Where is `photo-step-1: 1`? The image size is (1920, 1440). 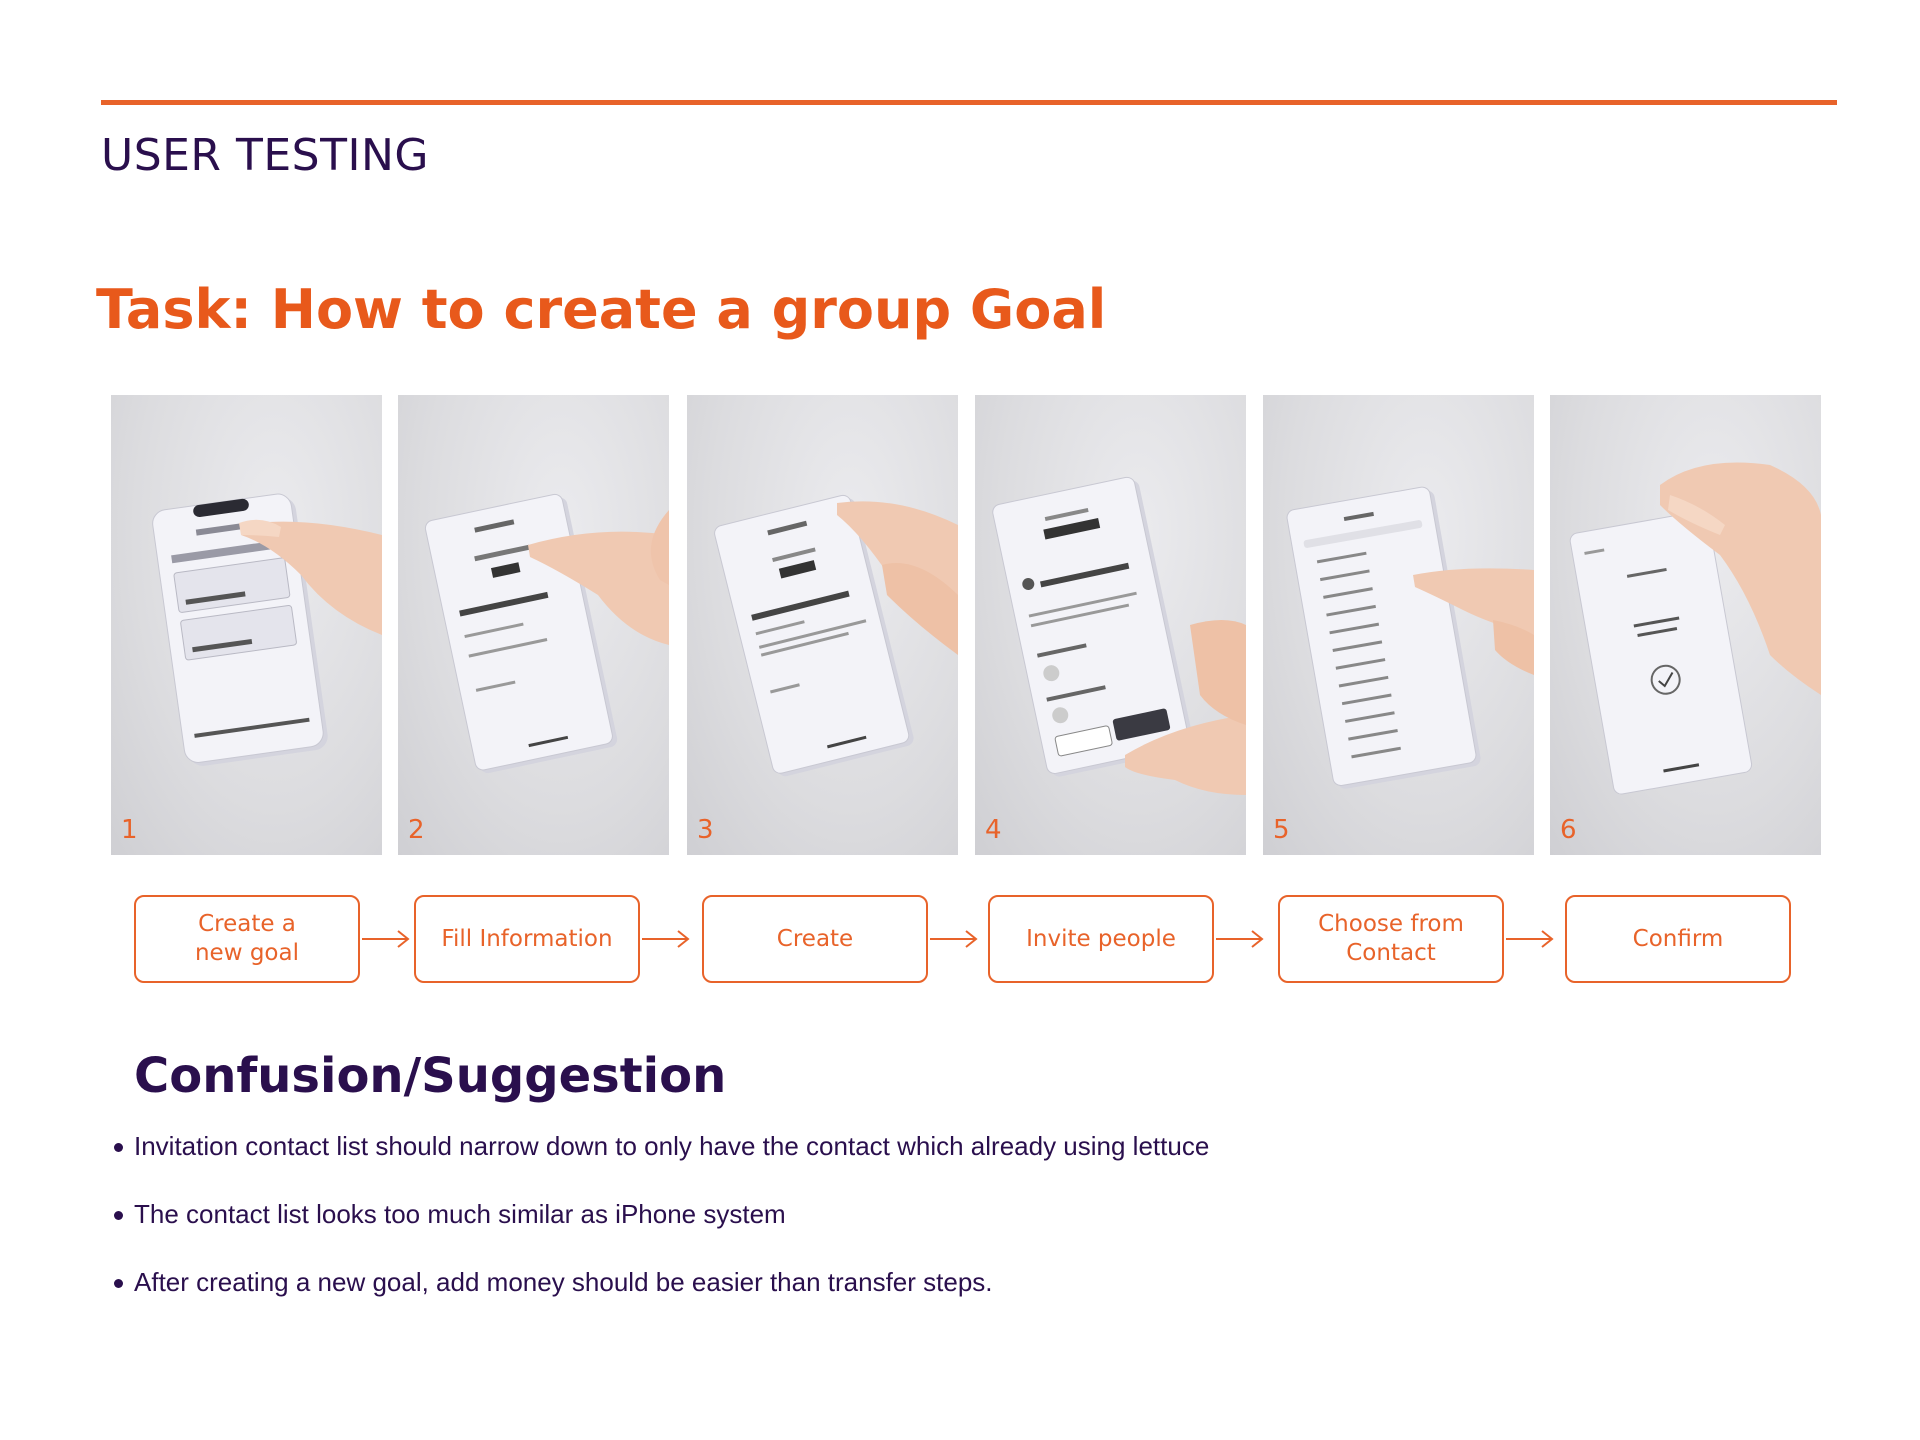
photo-step-1: 1 is located at coordinates (246, 625).